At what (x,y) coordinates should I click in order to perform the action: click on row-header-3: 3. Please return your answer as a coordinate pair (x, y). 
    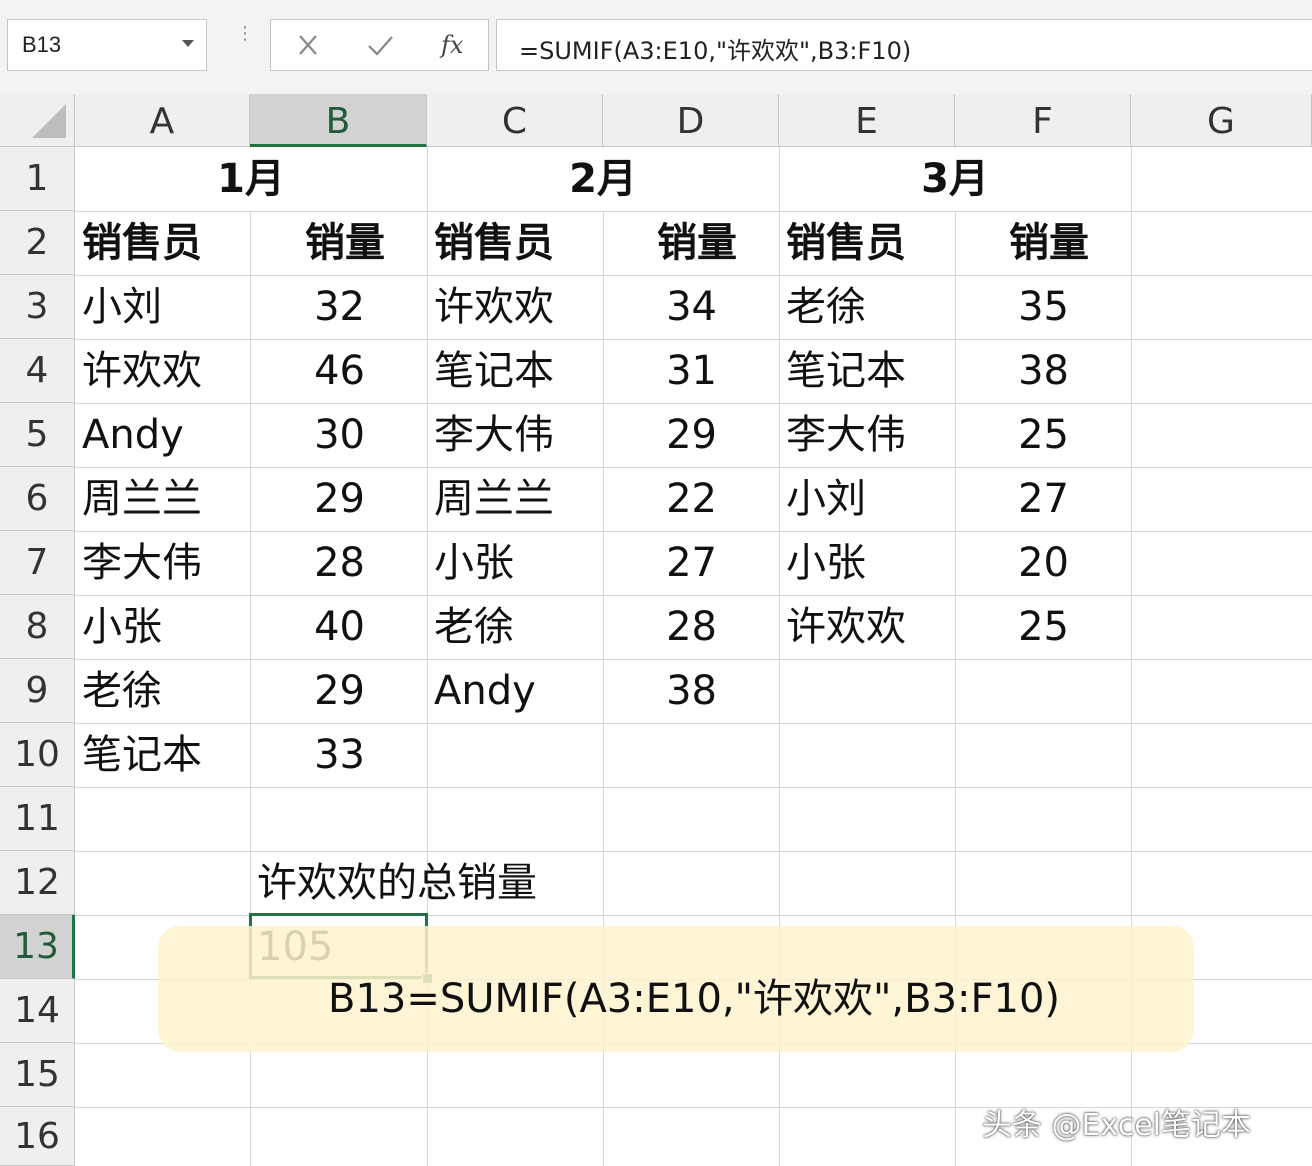
    Looking at the image, I should click on (37, 307).